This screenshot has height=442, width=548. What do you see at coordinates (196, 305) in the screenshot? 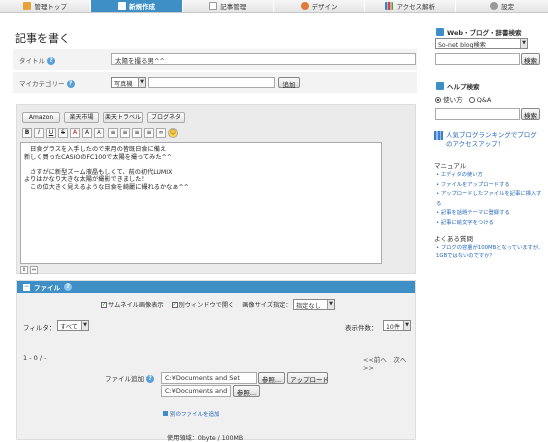
I see `file-options-row: ✓ サムネイル画像表示 ✓ 別ウィンドウで開く 画像サイズ指定：` at bounding box center [196, 305].